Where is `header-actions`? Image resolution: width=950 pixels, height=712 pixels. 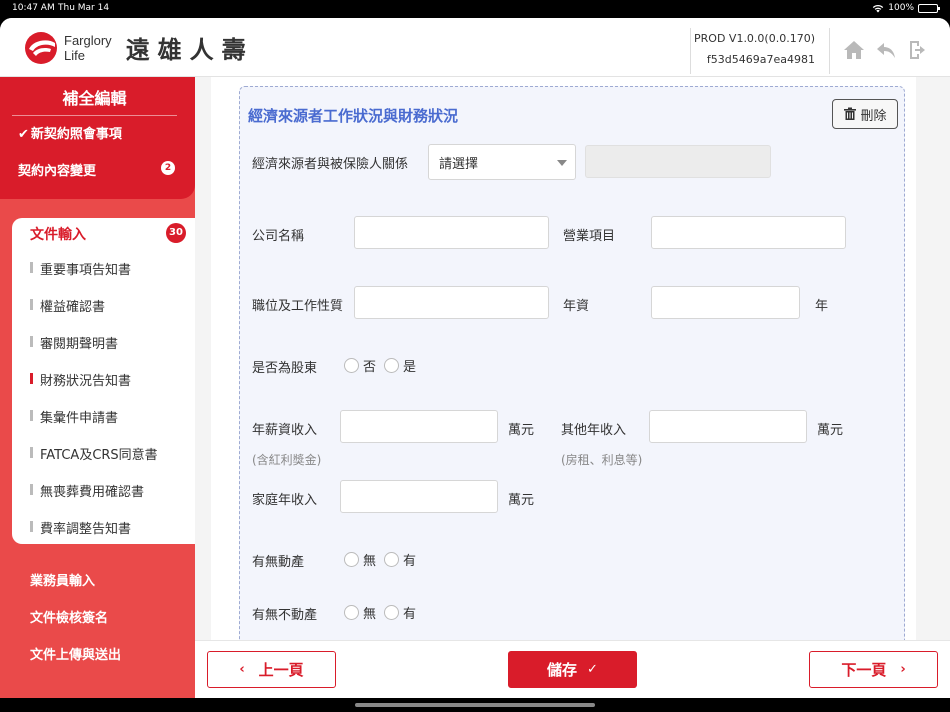 header-actions is located at coordinates (886, 50).